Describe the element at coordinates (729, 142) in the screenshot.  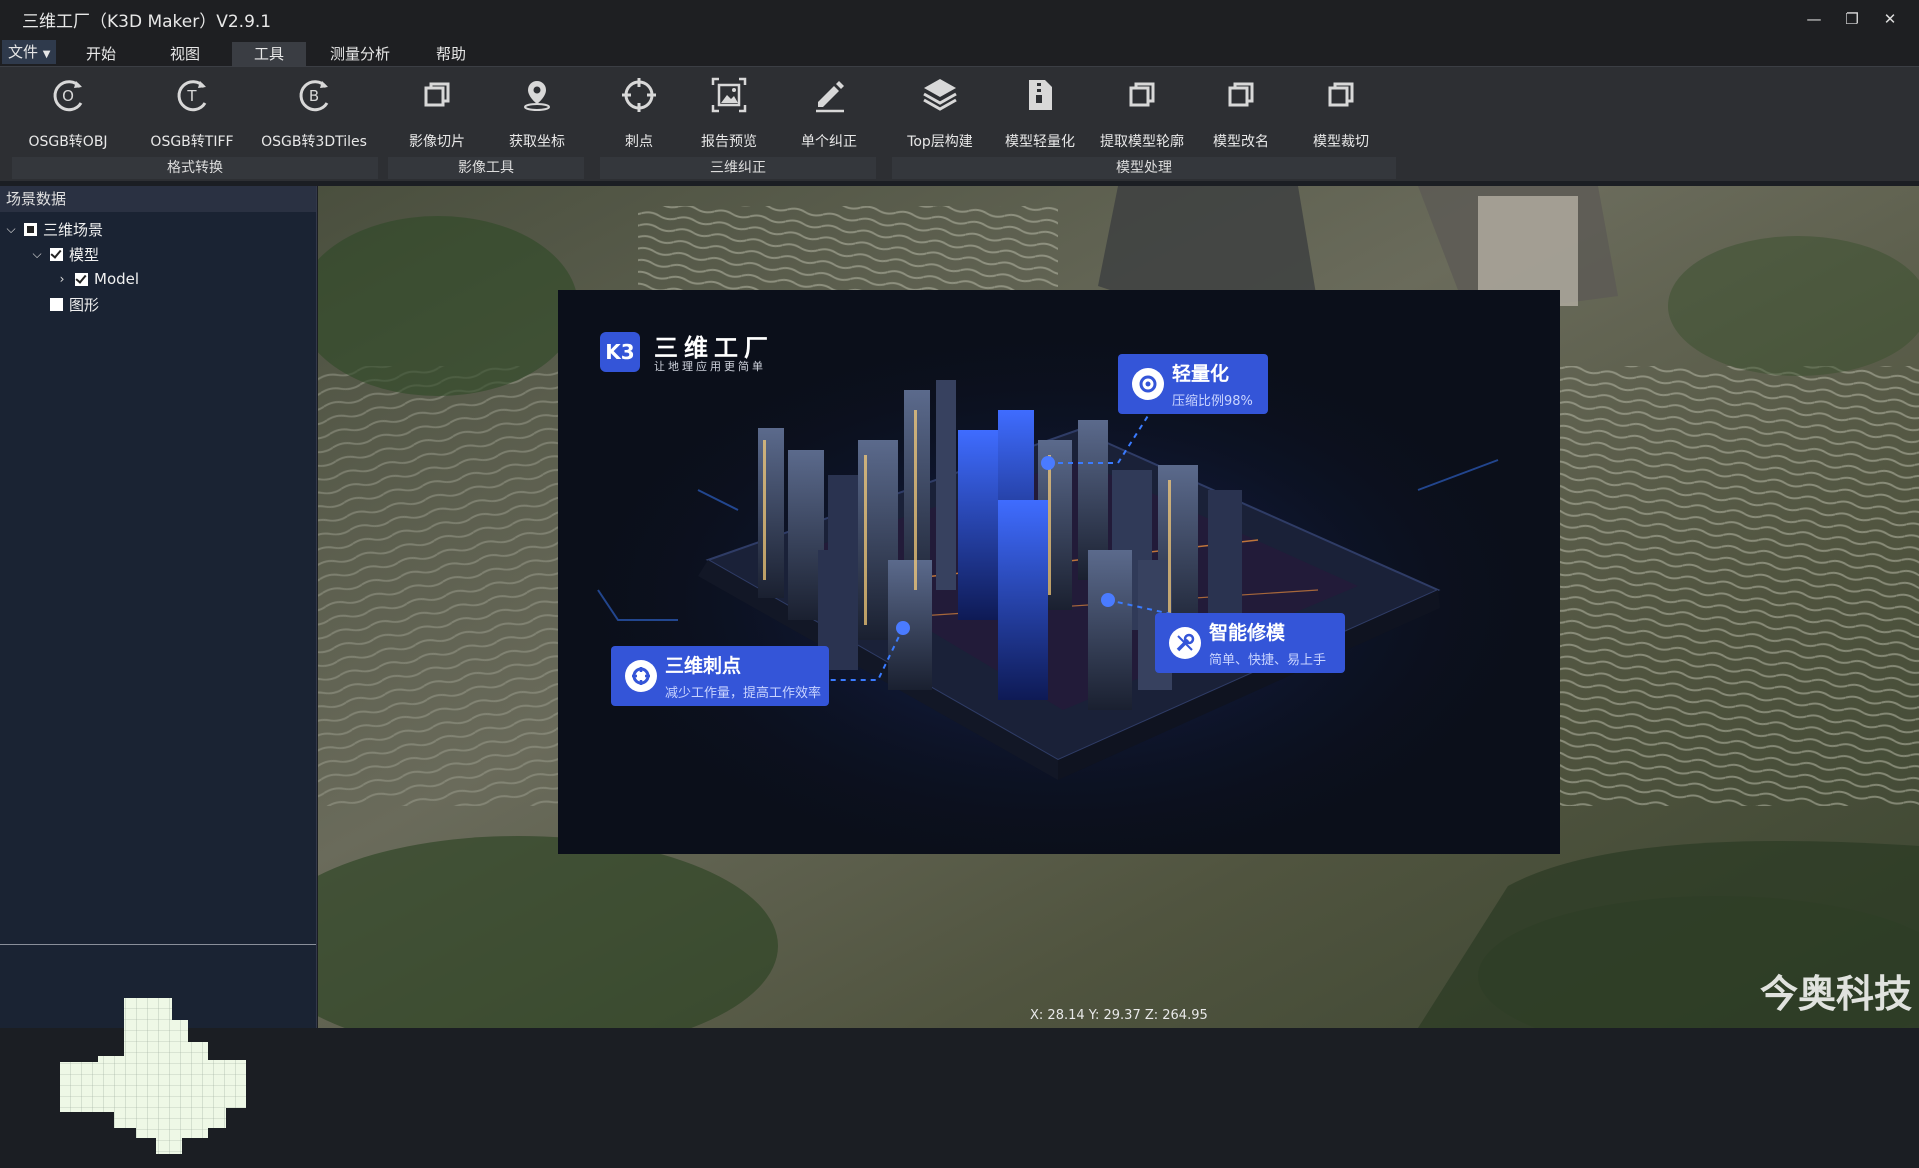
I see `report-preview-label: 报告预览` at that location.